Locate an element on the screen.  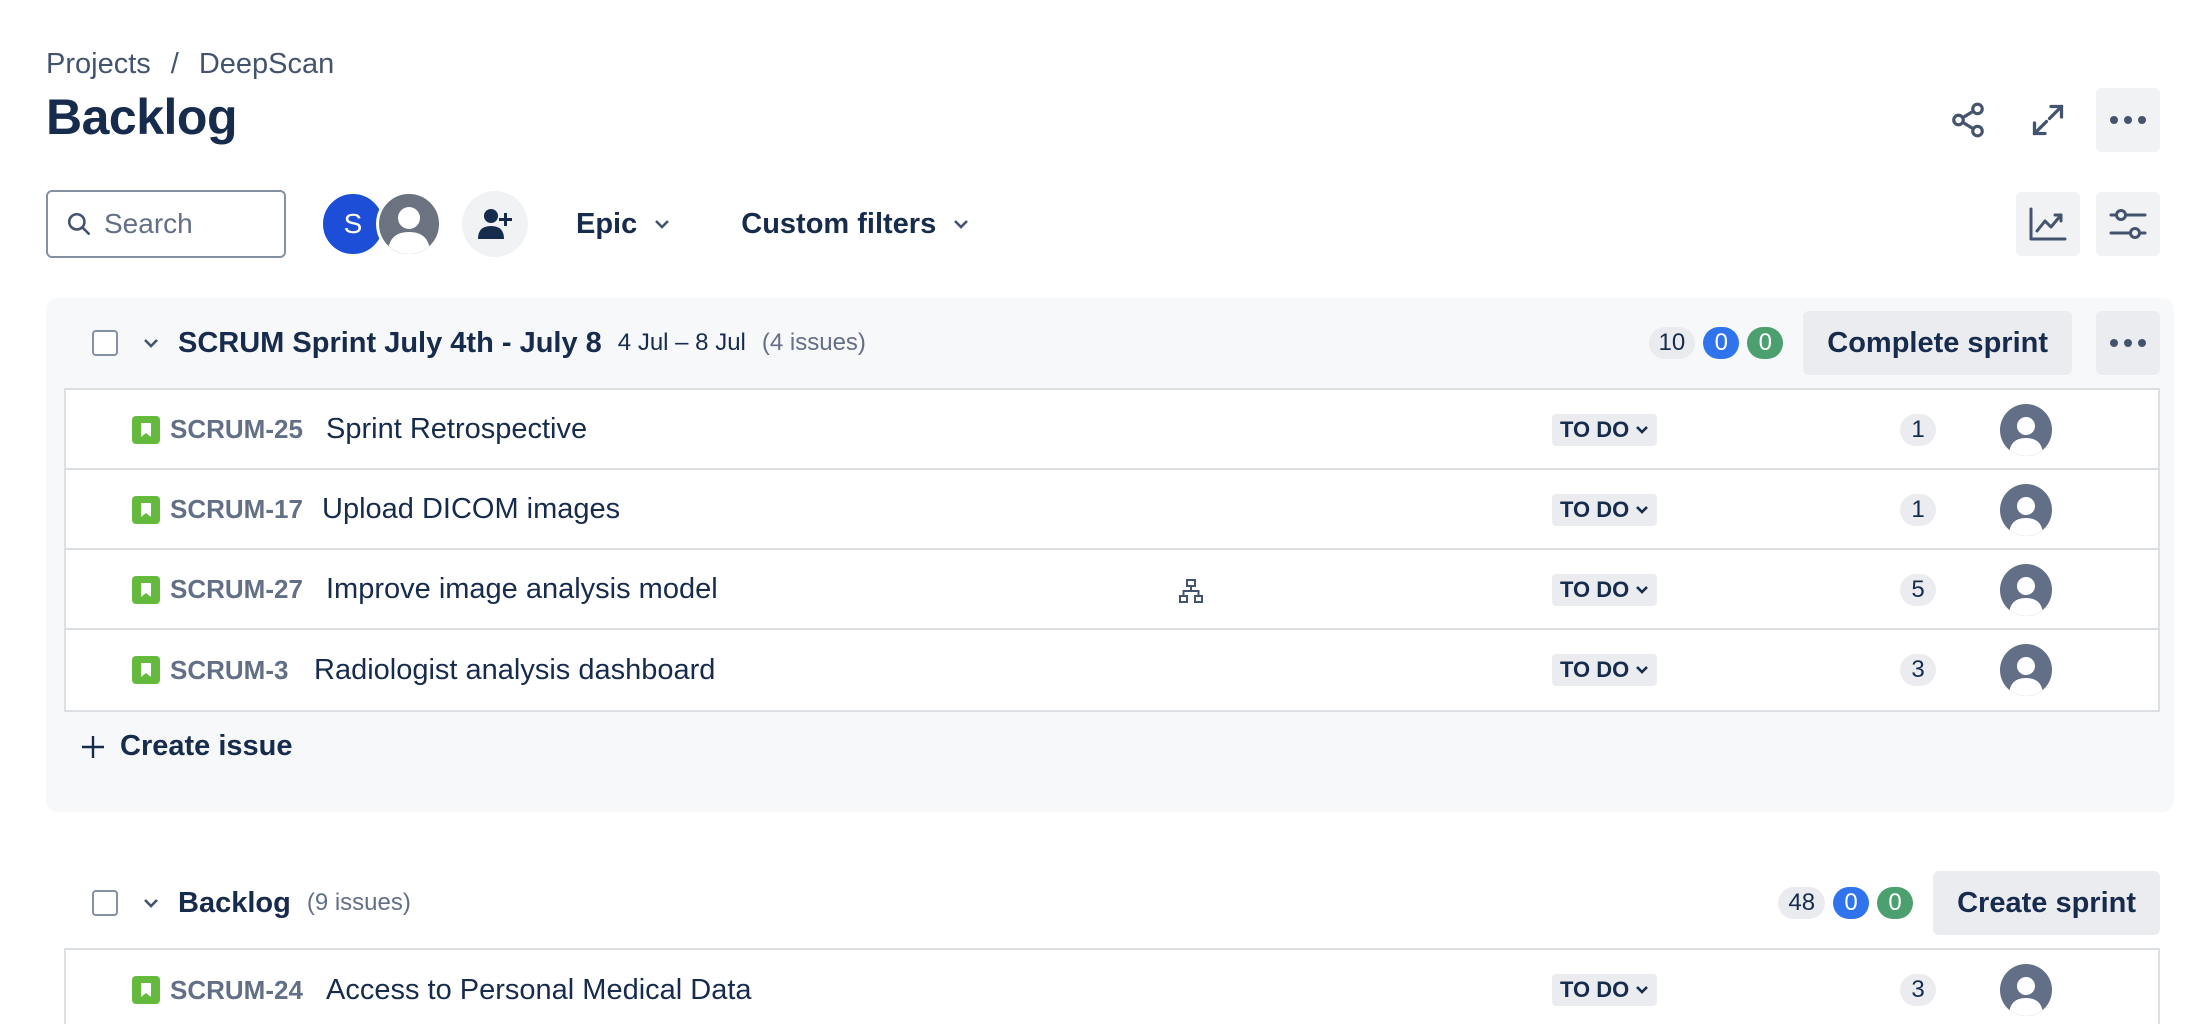
avatar-unassigned is located at coordinates (409, 224).